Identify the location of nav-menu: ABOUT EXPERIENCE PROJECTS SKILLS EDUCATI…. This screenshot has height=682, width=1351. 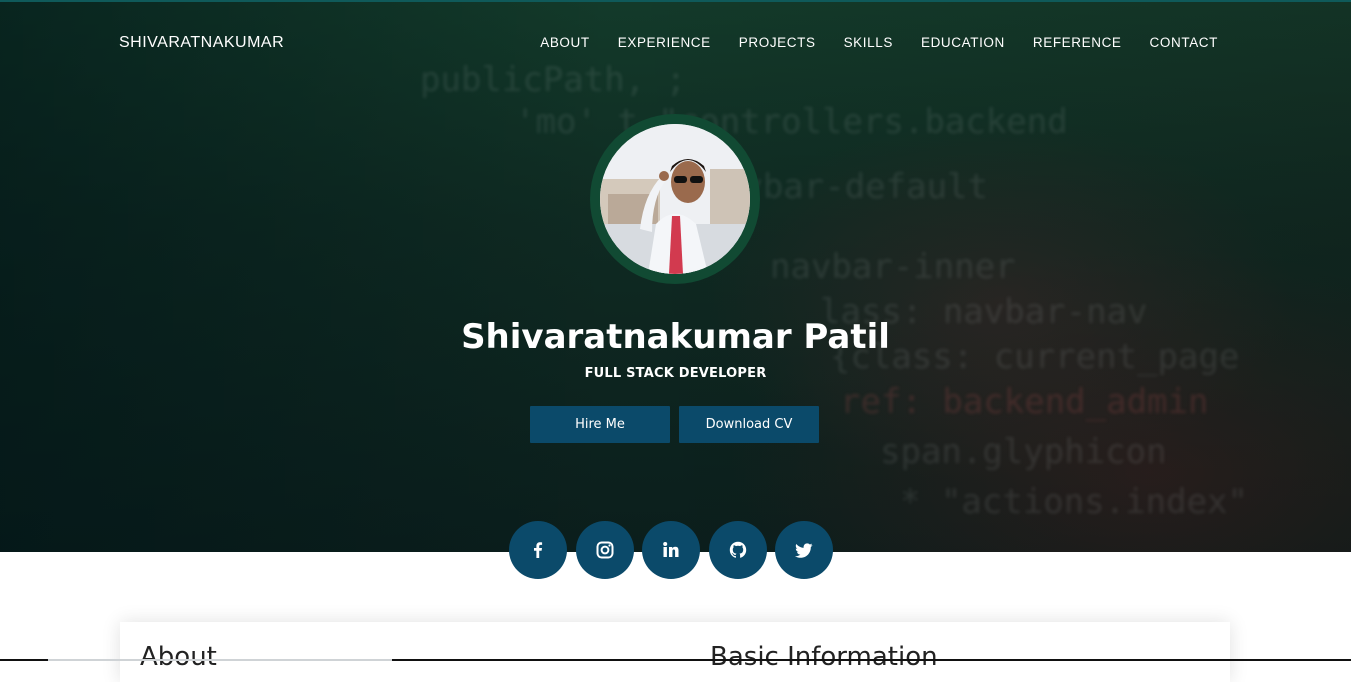
(879, 42).